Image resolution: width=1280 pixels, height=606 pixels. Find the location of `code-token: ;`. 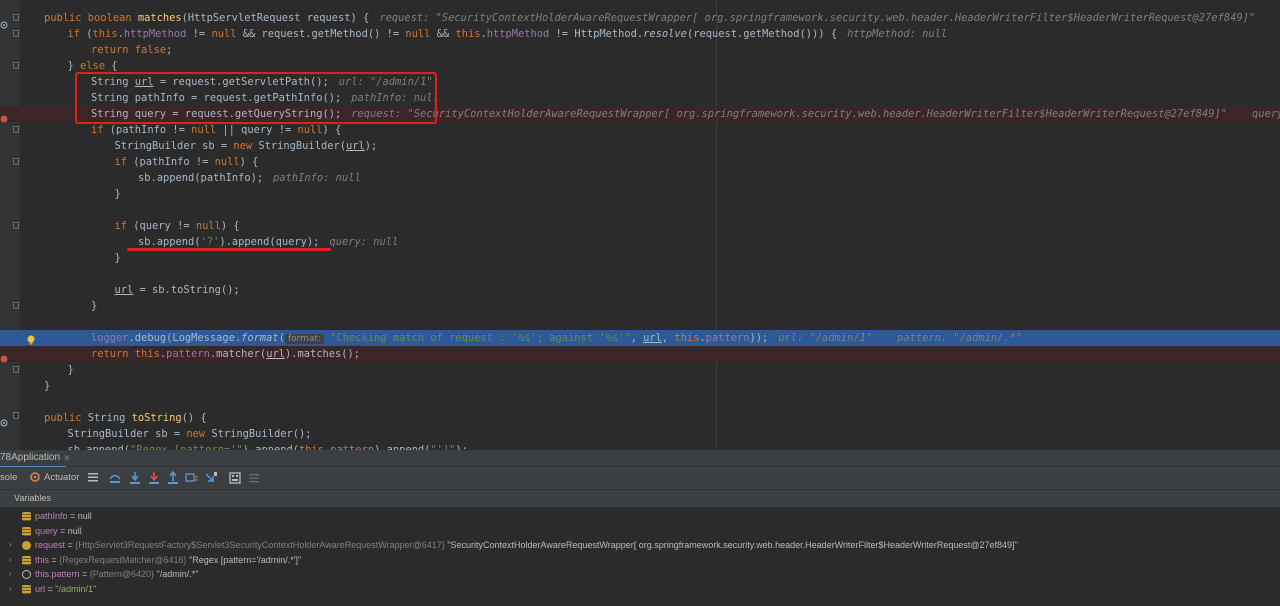

code-token: ; is located at coordinates (169, 50).